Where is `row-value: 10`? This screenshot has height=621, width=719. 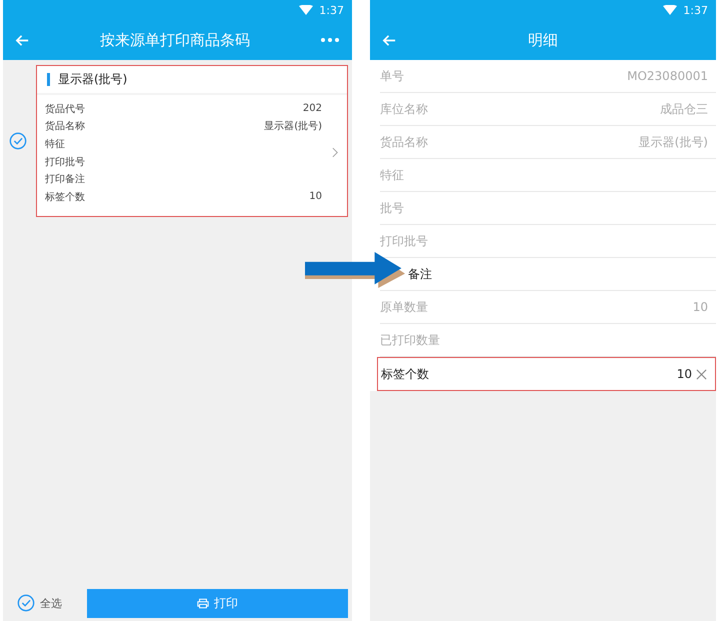
row-value: 10 is located at coordinates (700, 307).